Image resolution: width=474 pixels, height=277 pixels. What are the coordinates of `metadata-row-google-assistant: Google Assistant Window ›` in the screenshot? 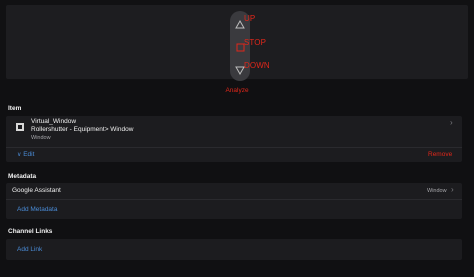 It's located at (234, 190).